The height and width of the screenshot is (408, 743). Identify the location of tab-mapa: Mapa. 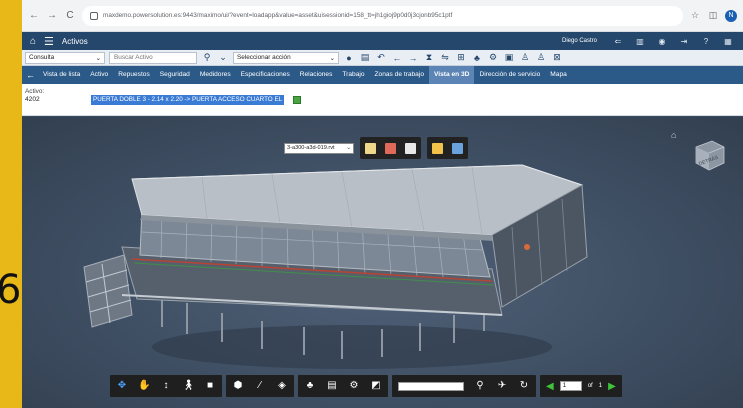
(558, 75).